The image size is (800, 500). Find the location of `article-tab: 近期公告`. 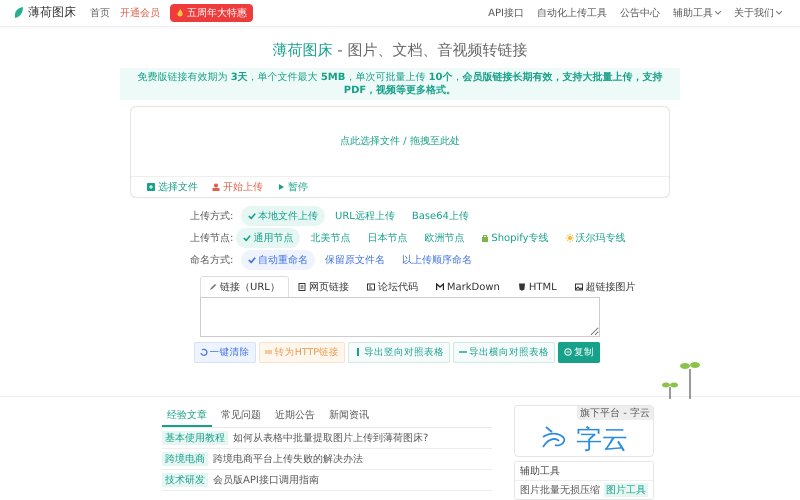

article-tab: 近期公告 is located at coordinates (295, 416).